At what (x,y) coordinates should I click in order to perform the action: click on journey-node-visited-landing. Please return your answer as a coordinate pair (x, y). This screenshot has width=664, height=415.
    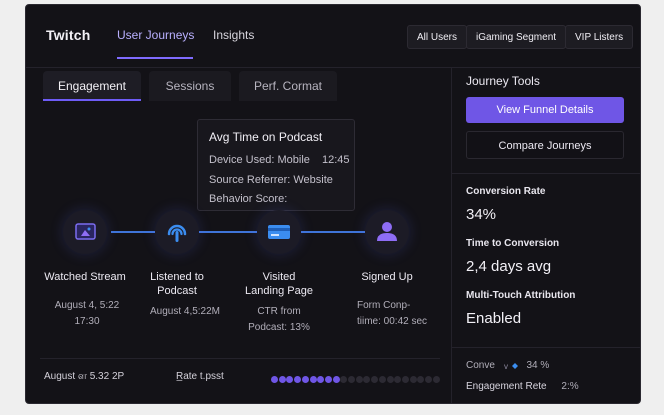
    Looking at the image, I should click on (279, 232).